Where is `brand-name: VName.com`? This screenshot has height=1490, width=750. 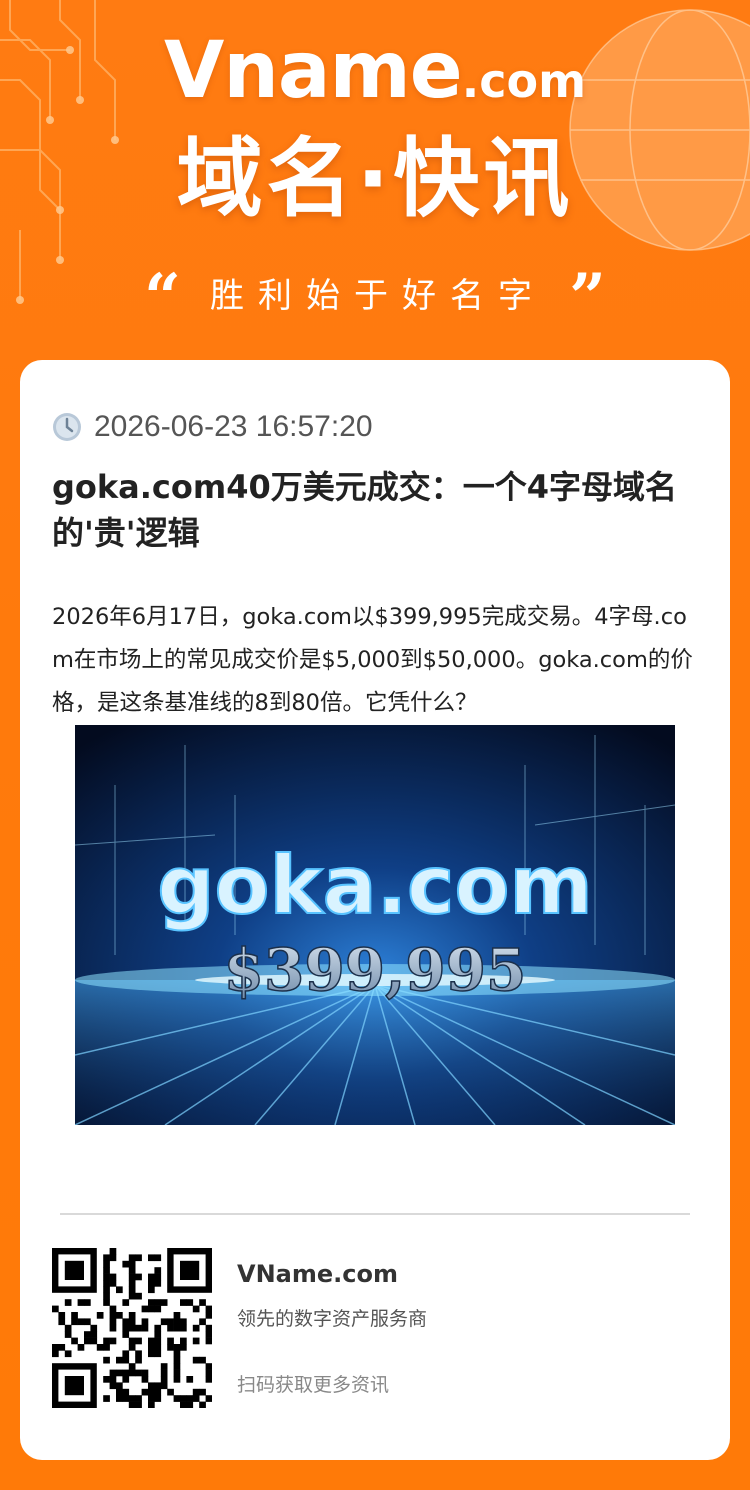
brand-name: VName.com is located at coordinates (317, 1274).